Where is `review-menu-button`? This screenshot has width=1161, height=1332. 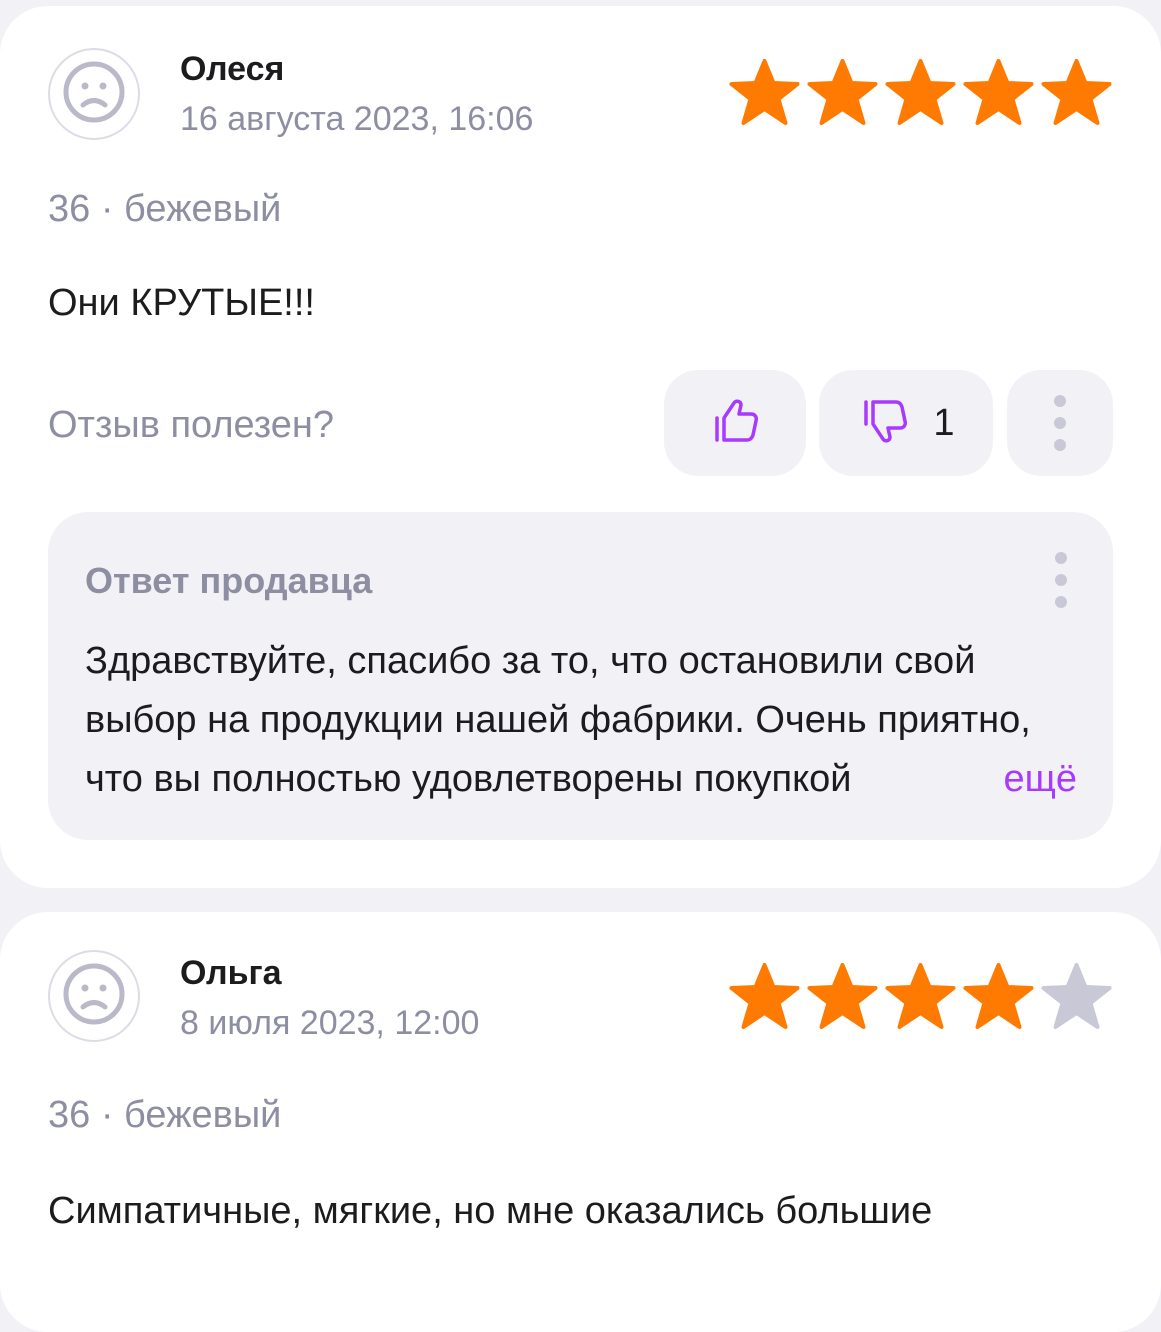 review-menu-button is located at coordinates (1060, 423).